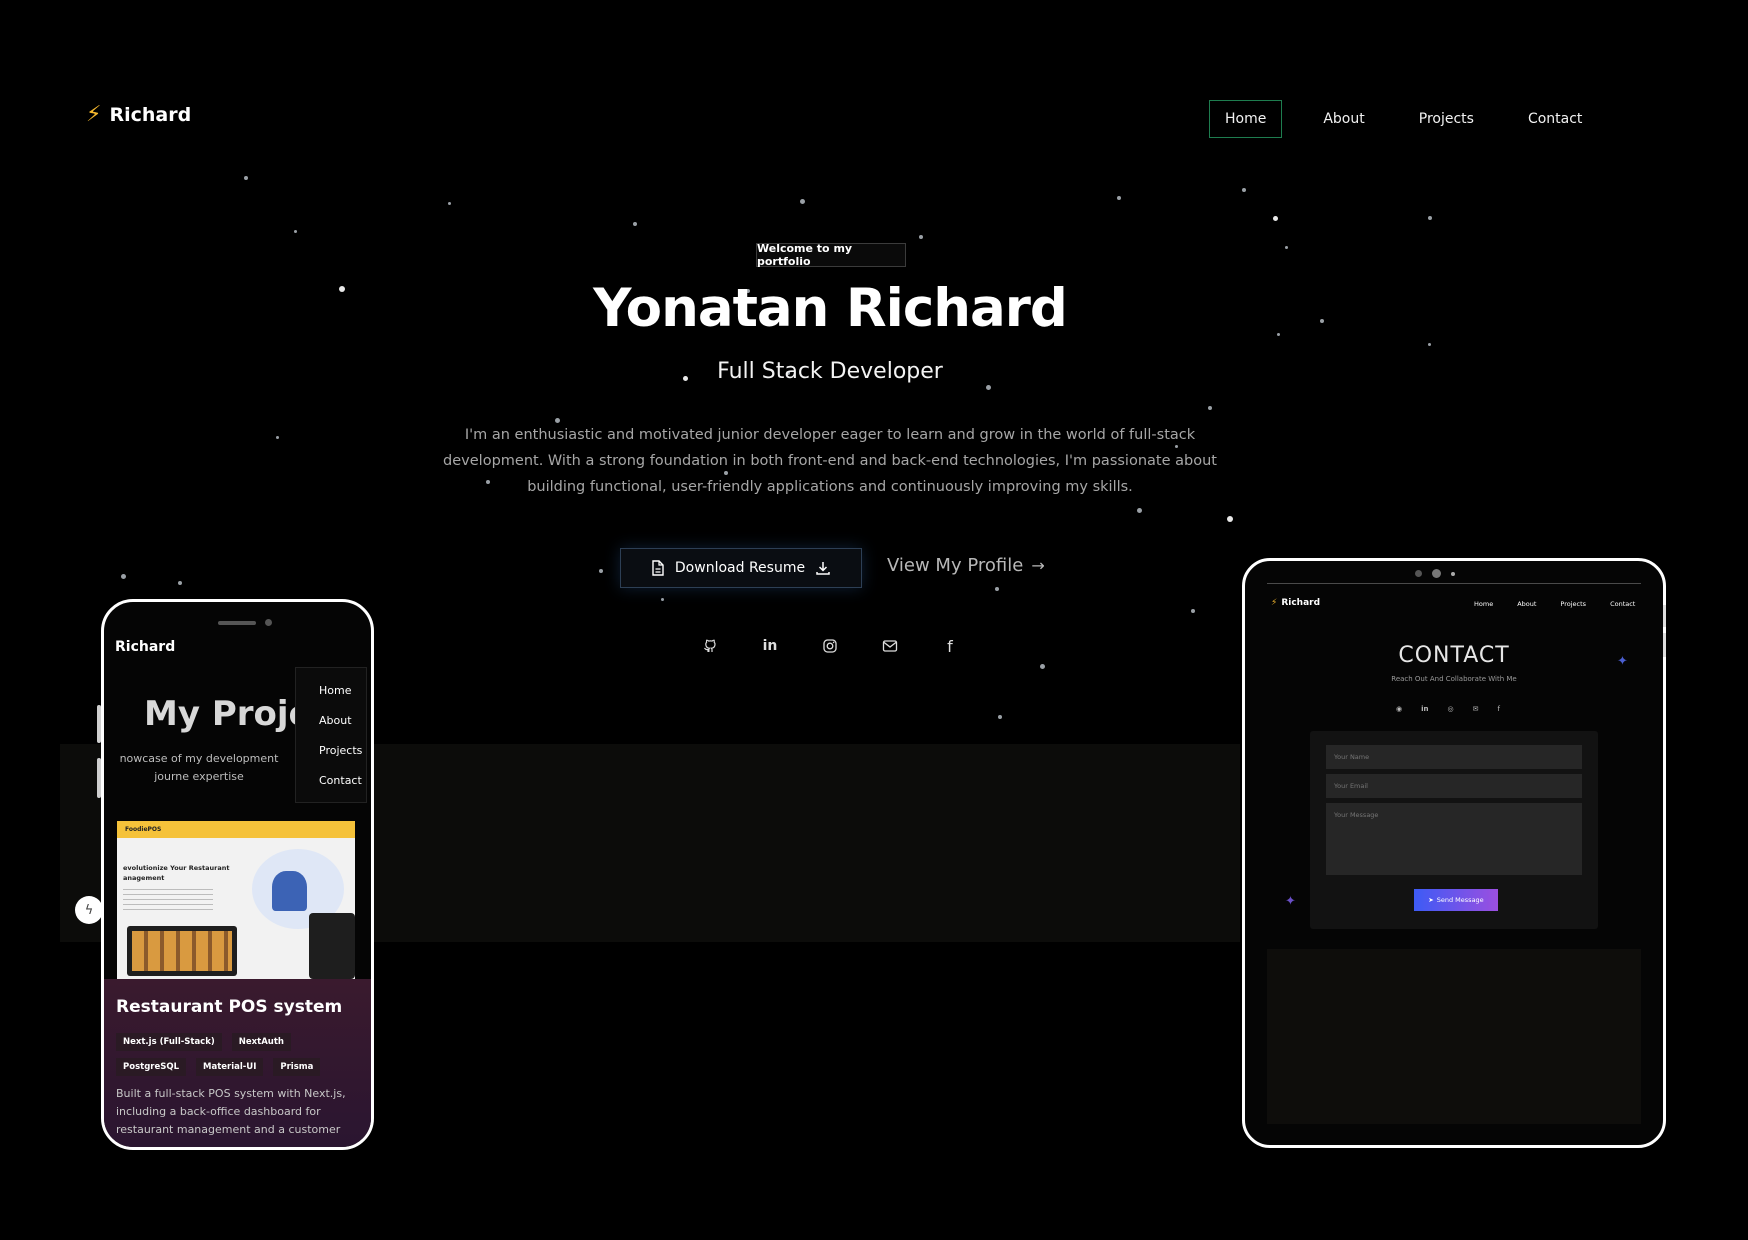 The image size is (1748, 1240). Describe the element at coordinates (342, 690) in the screenshot. I see `phone-menu-home: Home` at that location.